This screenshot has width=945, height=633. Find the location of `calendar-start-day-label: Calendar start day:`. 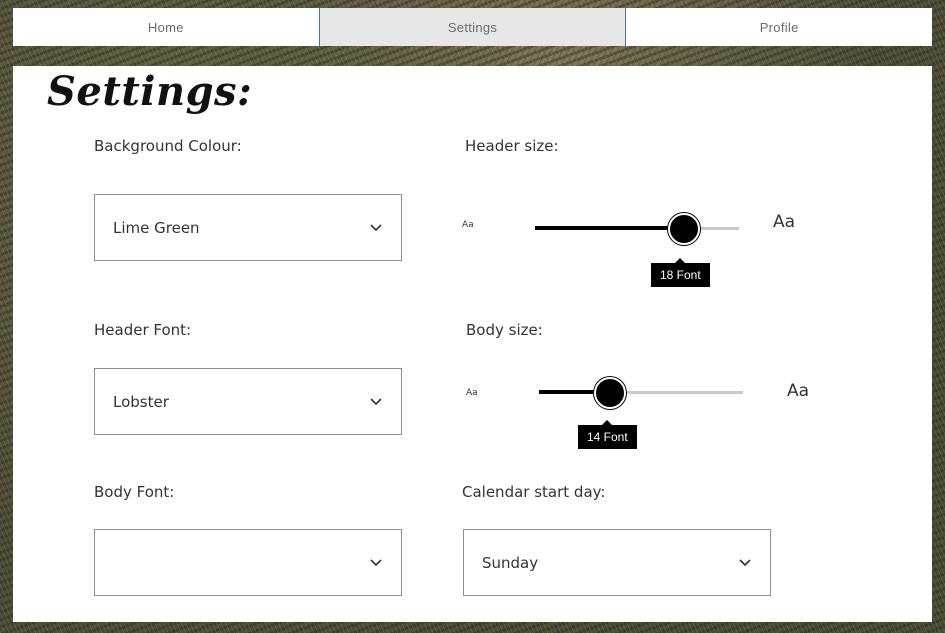

calendar-start-day-label: Calendar start day: is located at coordinates (534, 492).